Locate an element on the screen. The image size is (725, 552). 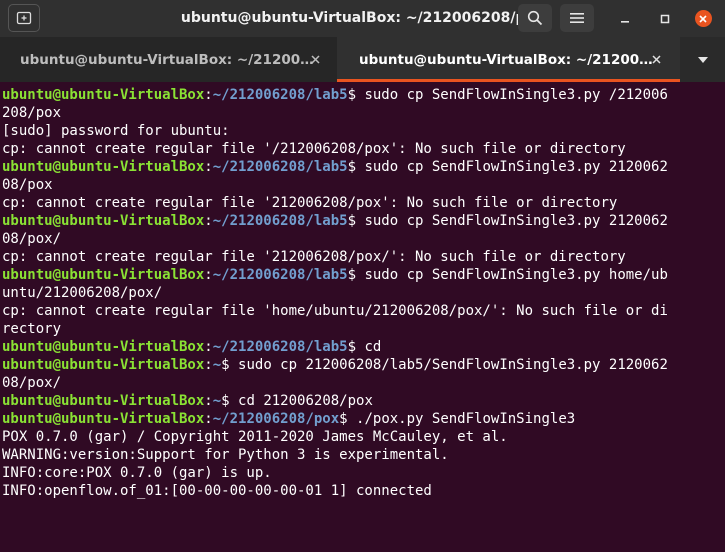
terminal-line: [sudo] password for ubuntu: is located at coordinates (362, 131).